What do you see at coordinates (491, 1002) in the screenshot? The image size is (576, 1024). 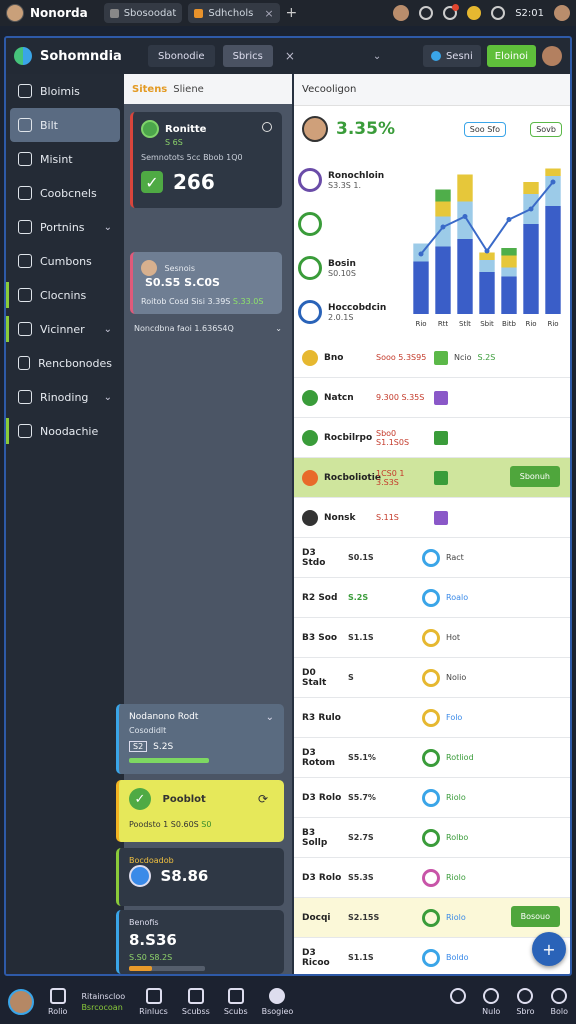 I see `taskbar-right-item-1: Nulo` at bounding box center [491, 1002].